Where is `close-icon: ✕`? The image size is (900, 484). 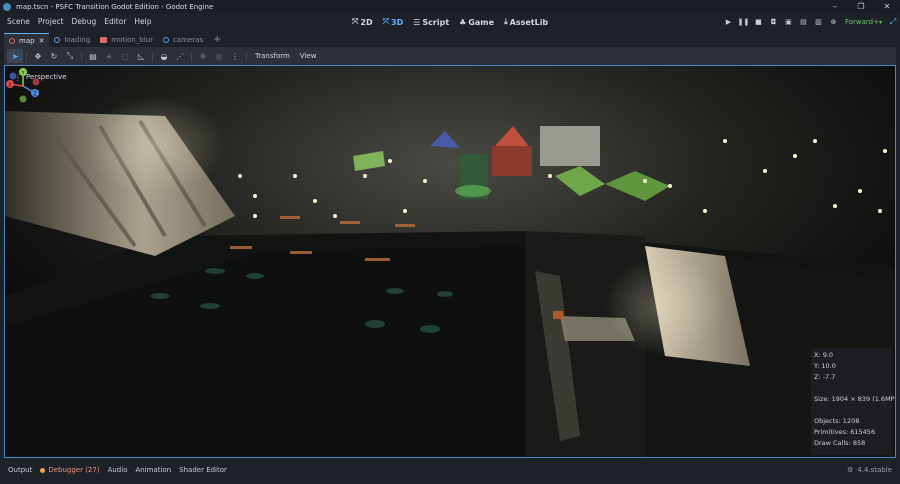
close-icon: ✕ is located at coordinates (887, 6).